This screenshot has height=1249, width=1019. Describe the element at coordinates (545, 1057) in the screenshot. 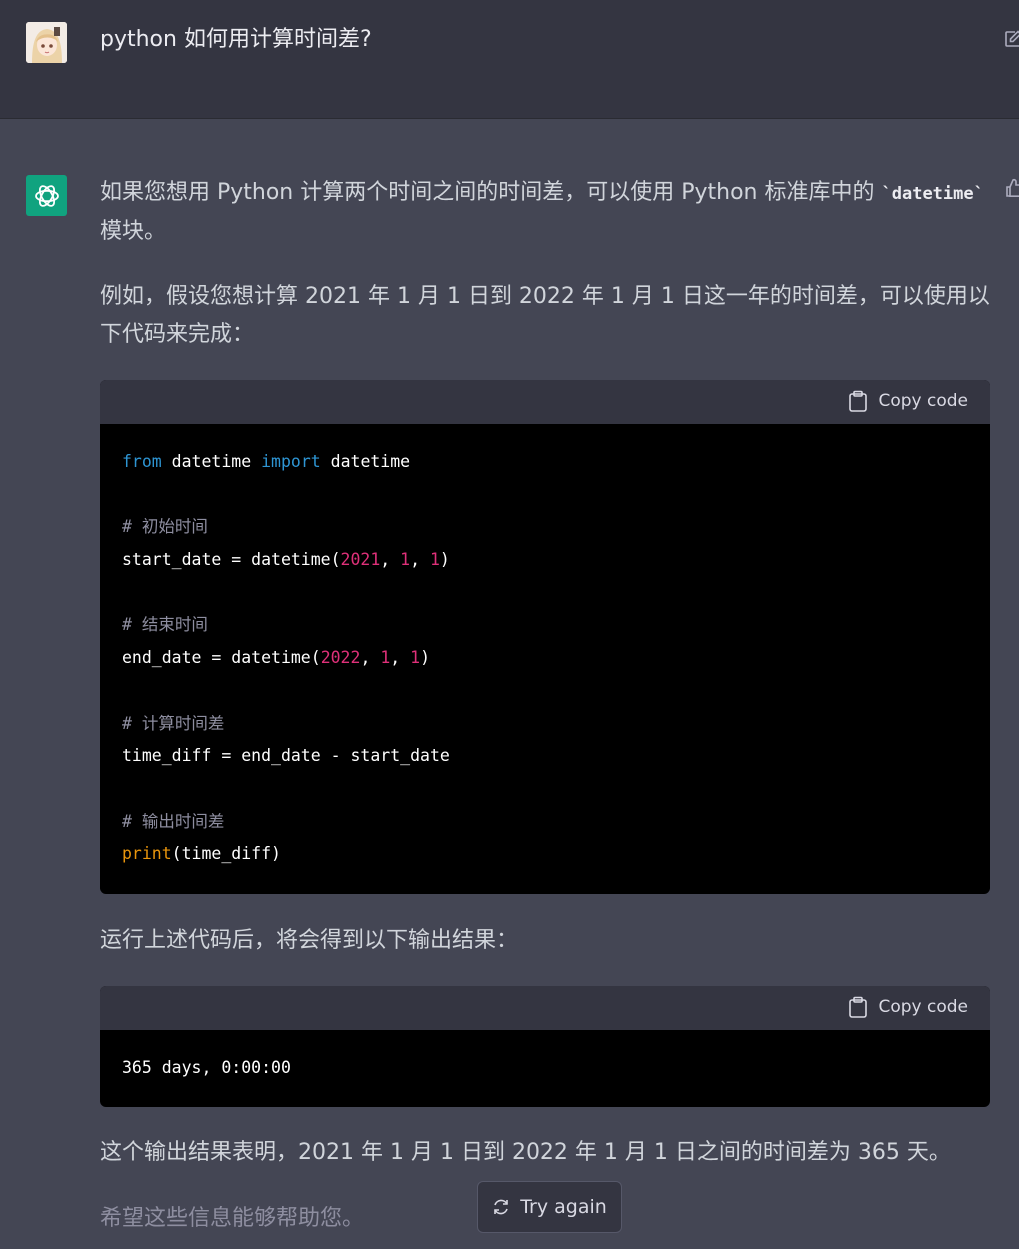

I see `code-body: 365 days, 0:00:00` at that location.